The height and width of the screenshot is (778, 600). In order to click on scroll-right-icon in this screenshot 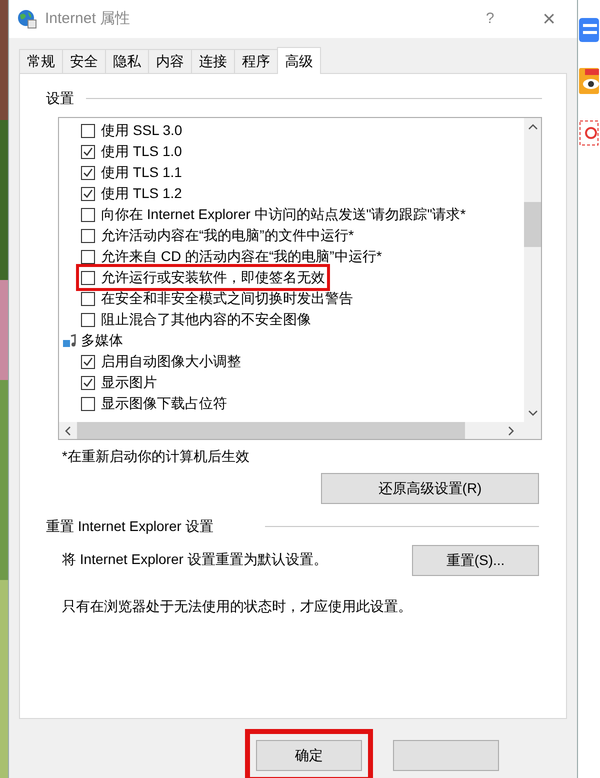, I will do `click(511, 431)`.